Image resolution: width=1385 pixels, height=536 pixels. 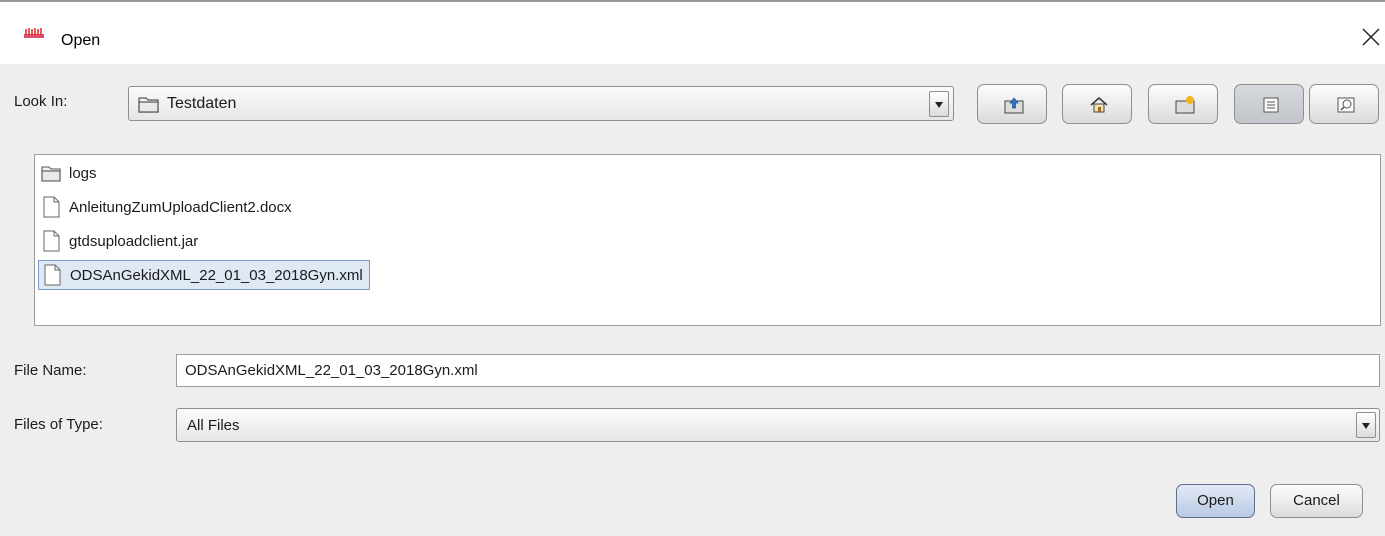 I want to click on file-type-dropdown-arrow, so click(x=1366, y=425).